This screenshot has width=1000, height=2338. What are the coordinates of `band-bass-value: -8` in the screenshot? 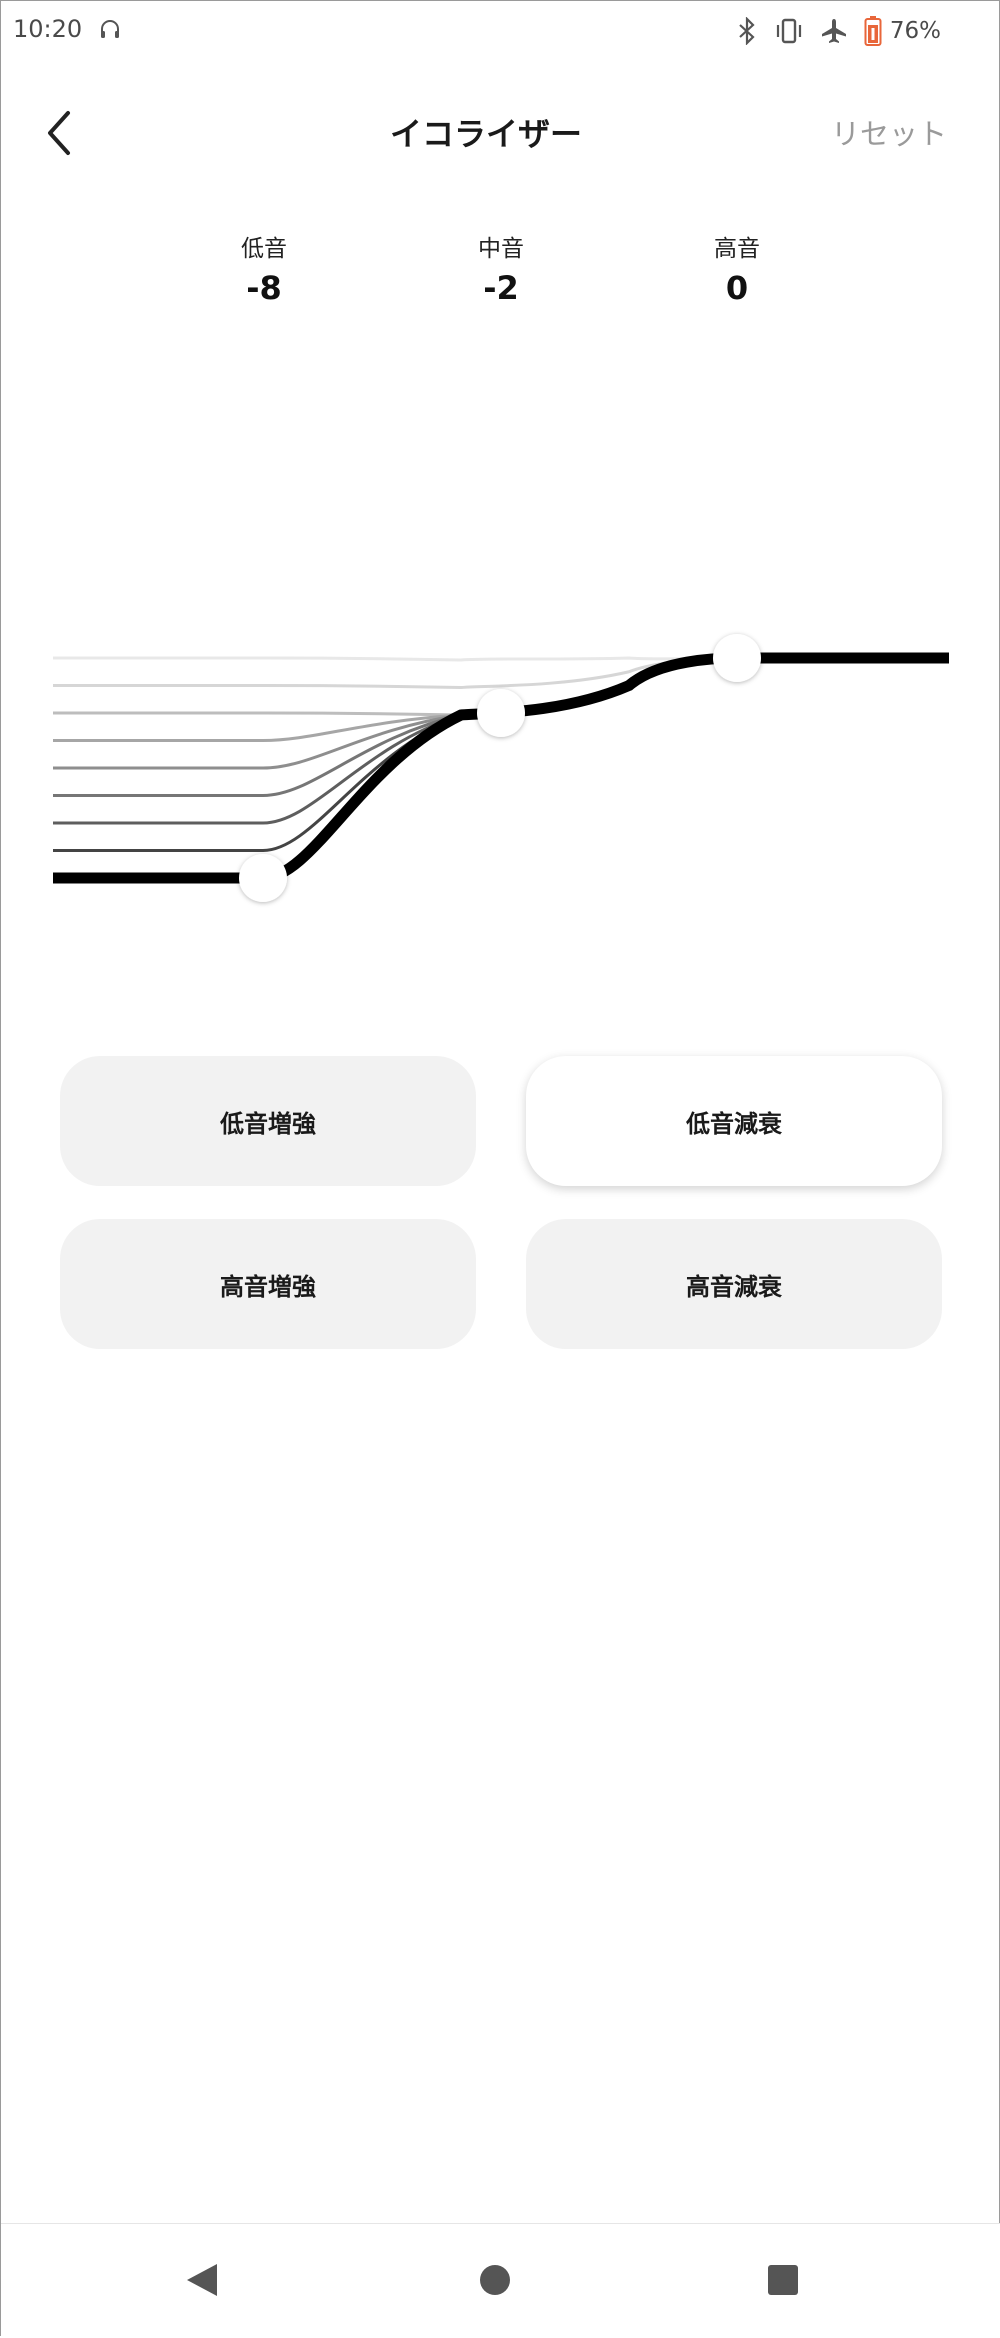 It's located at (264, 288).